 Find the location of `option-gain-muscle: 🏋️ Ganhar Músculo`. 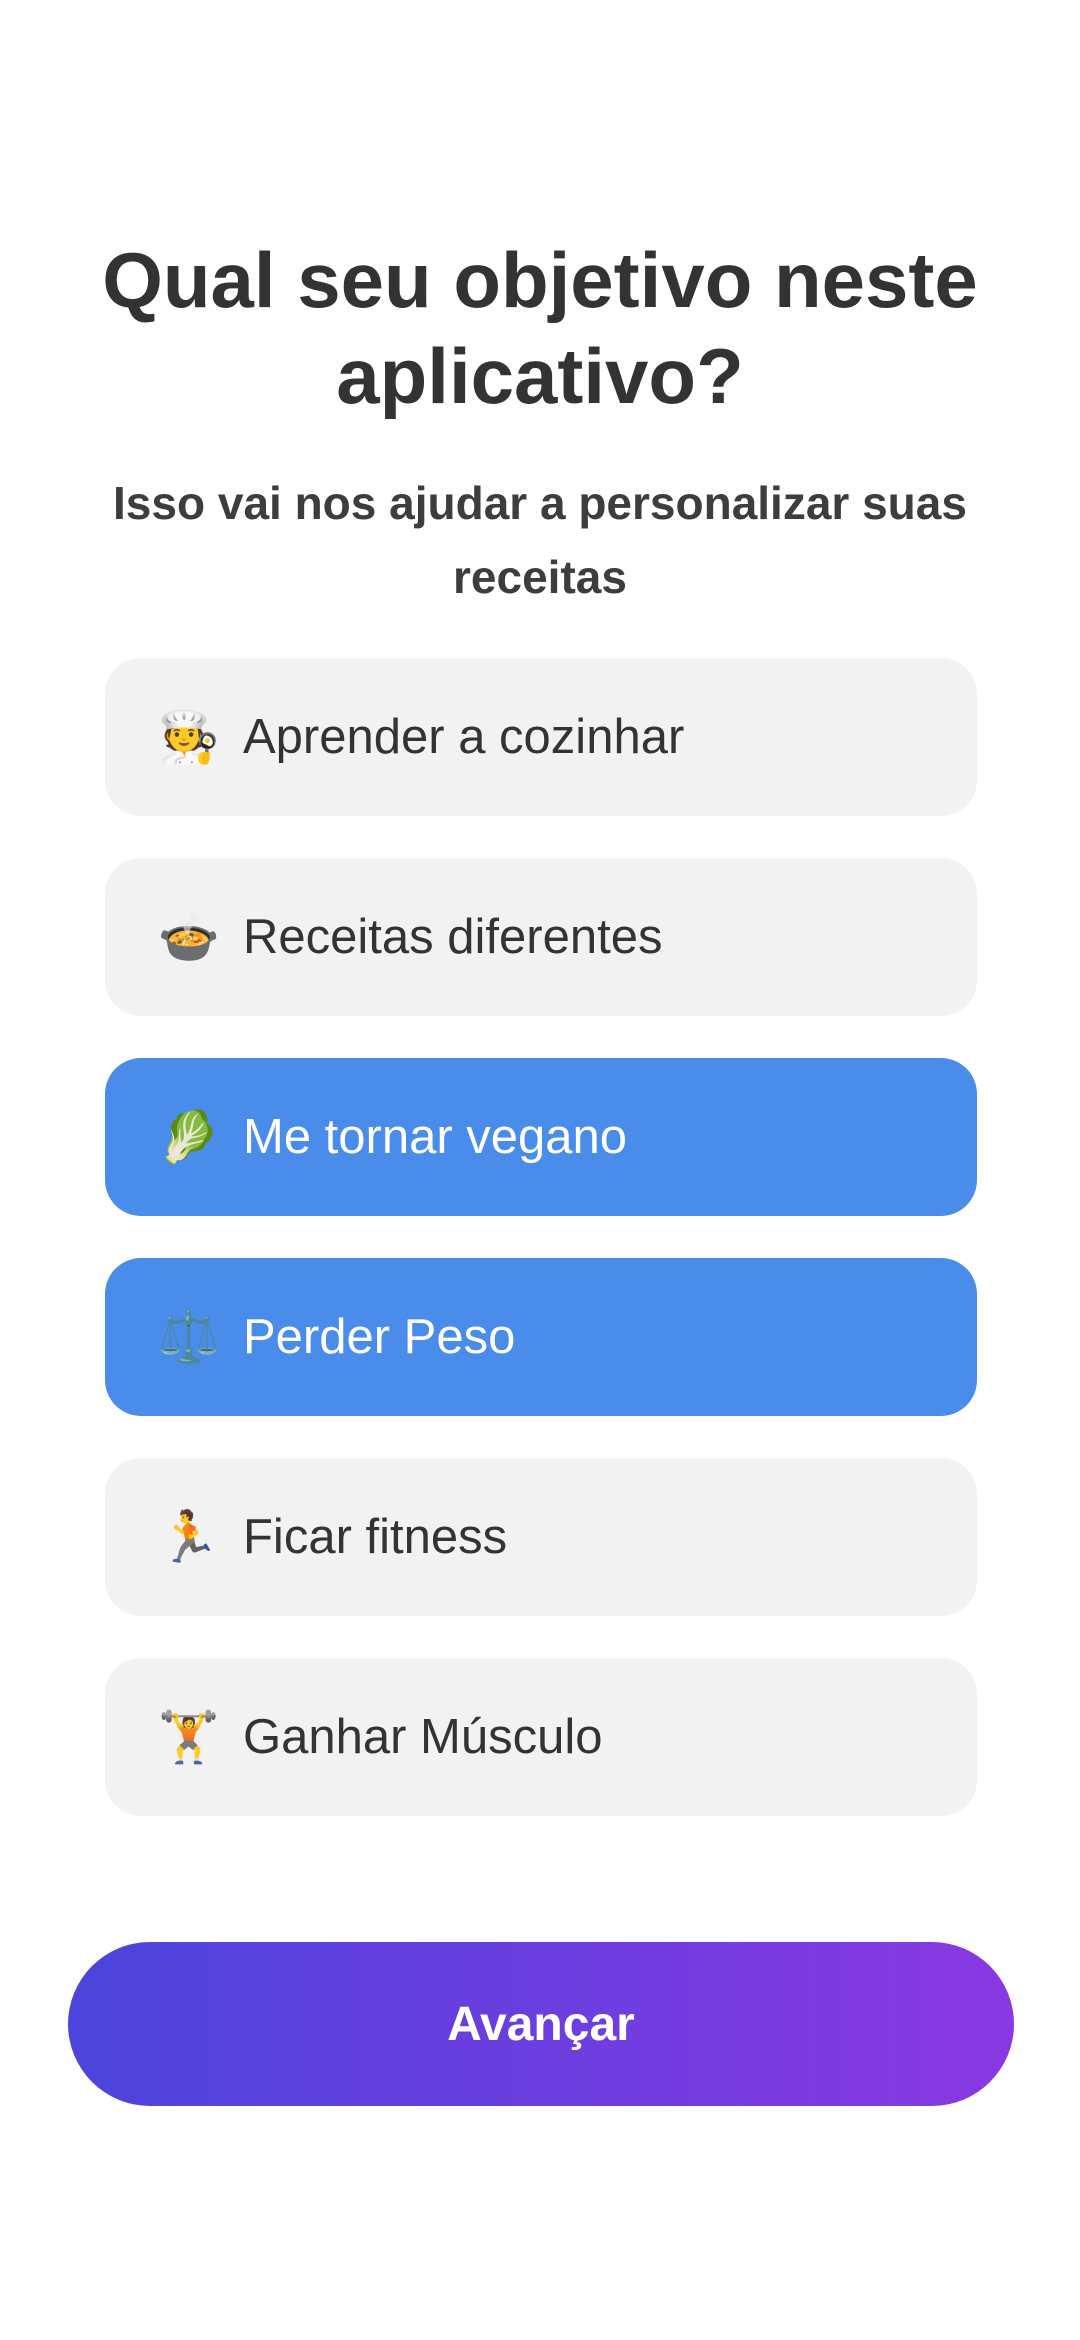

option-gain-muscle: 🏋️ Ganhar Músculo is located at coordinates (541, 1737).